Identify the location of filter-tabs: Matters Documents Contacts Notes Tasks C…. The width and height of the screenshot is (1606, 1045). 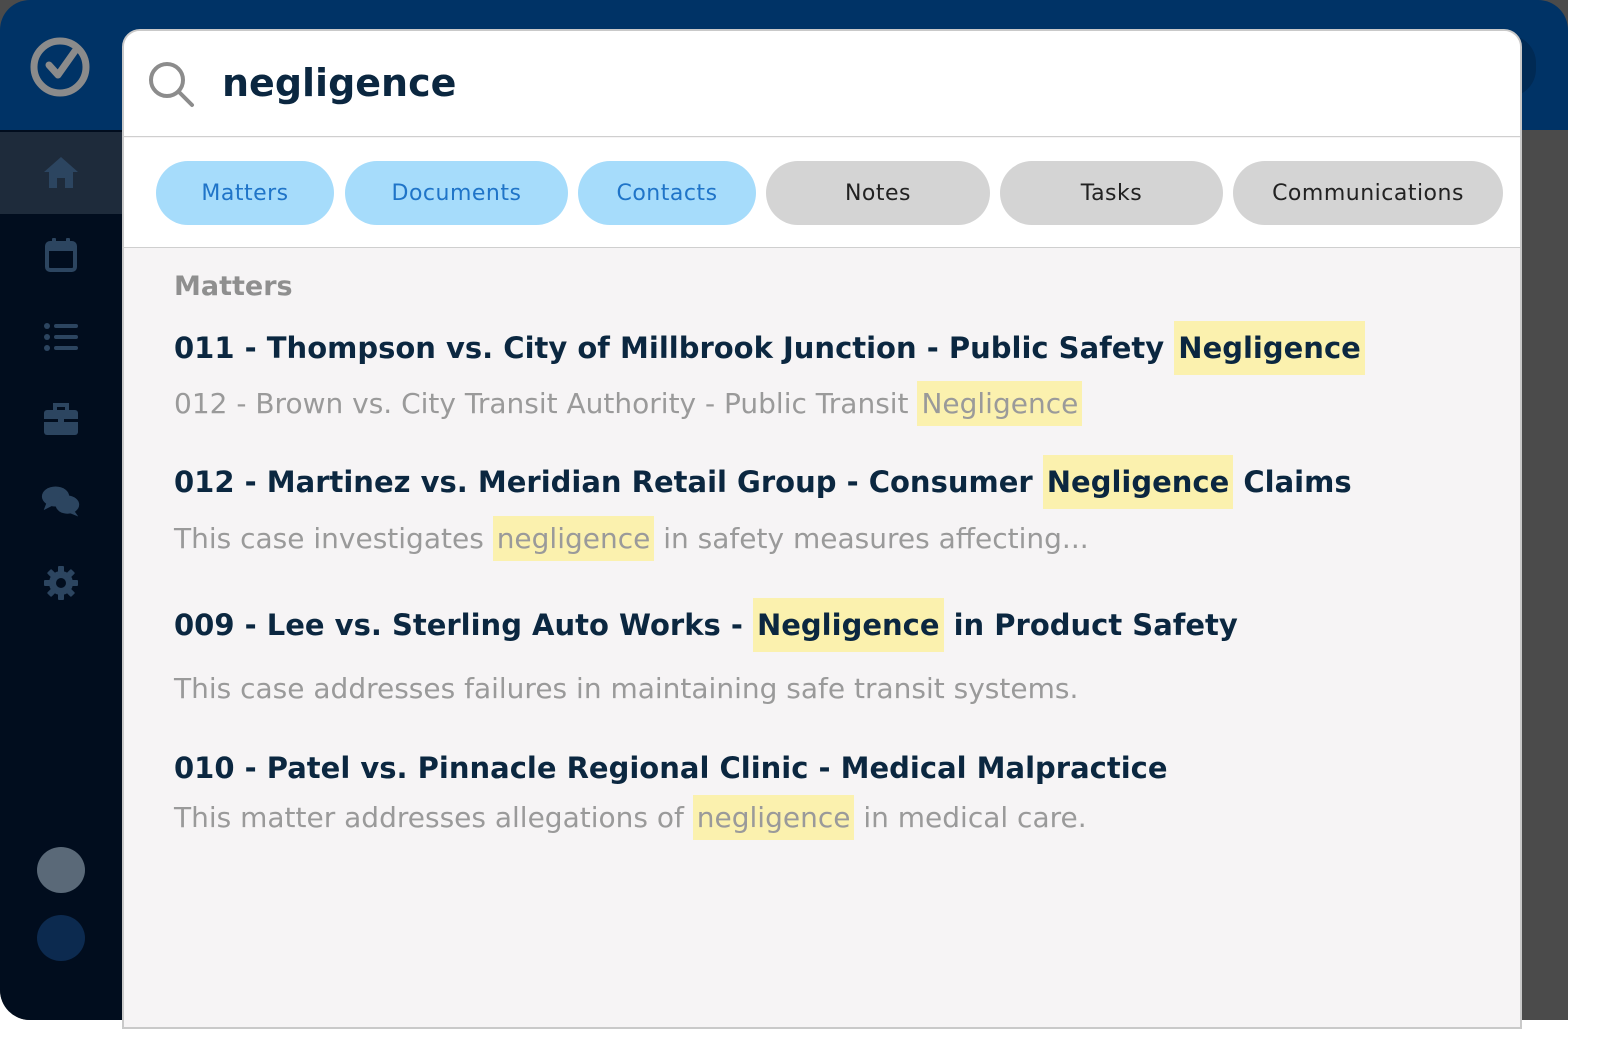
(822, 193).